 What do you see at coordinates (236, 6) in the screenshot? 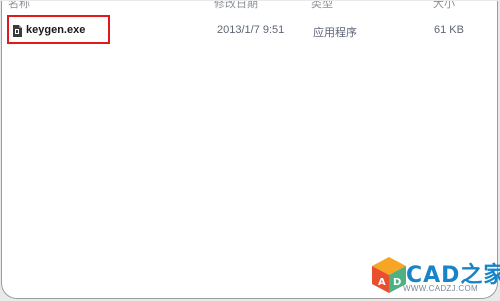
I see `column-header-date-modified: 修改日期` at bounding box center [236, 6].